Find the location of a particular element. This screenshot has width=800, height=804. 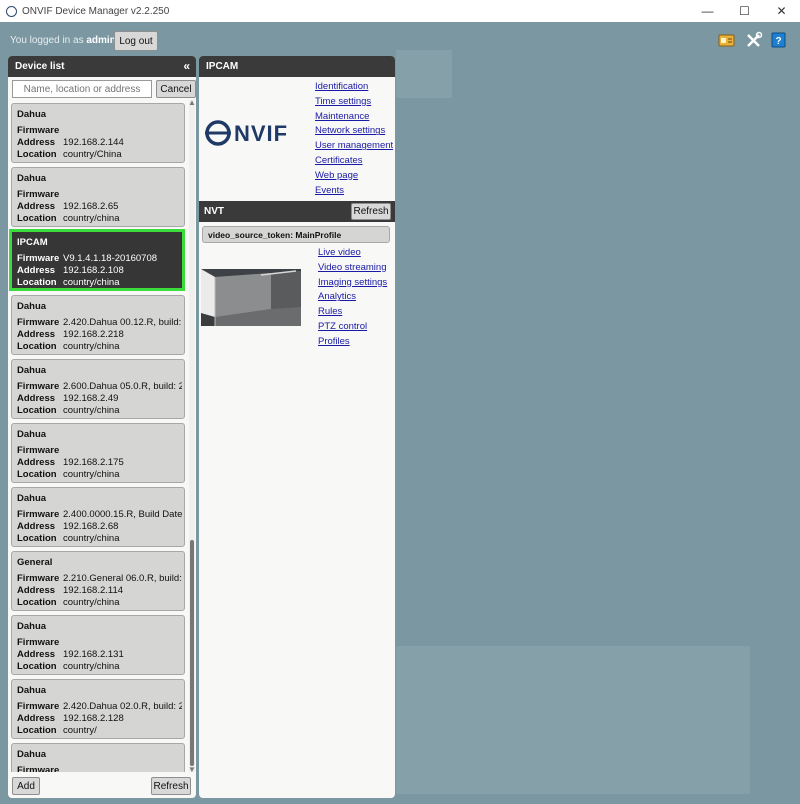

device-list-title: Device list is located at coordinates (40, 66).